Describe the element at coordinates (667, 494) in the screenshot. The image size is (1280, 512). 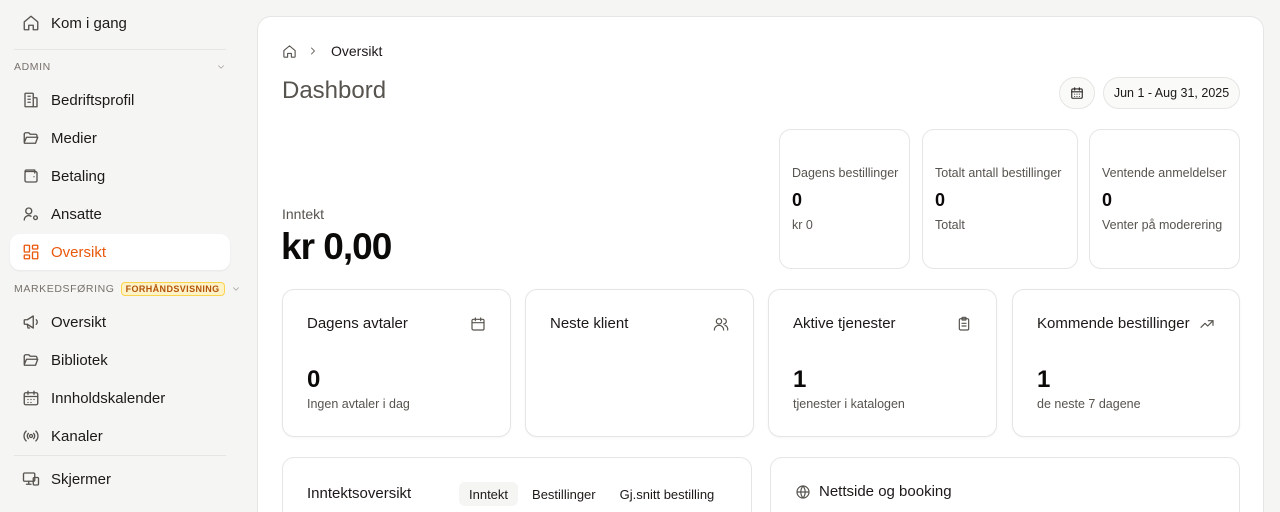
I see `tab-gj-snitt-bestilling: Gj.snitt bestilling` at that location.